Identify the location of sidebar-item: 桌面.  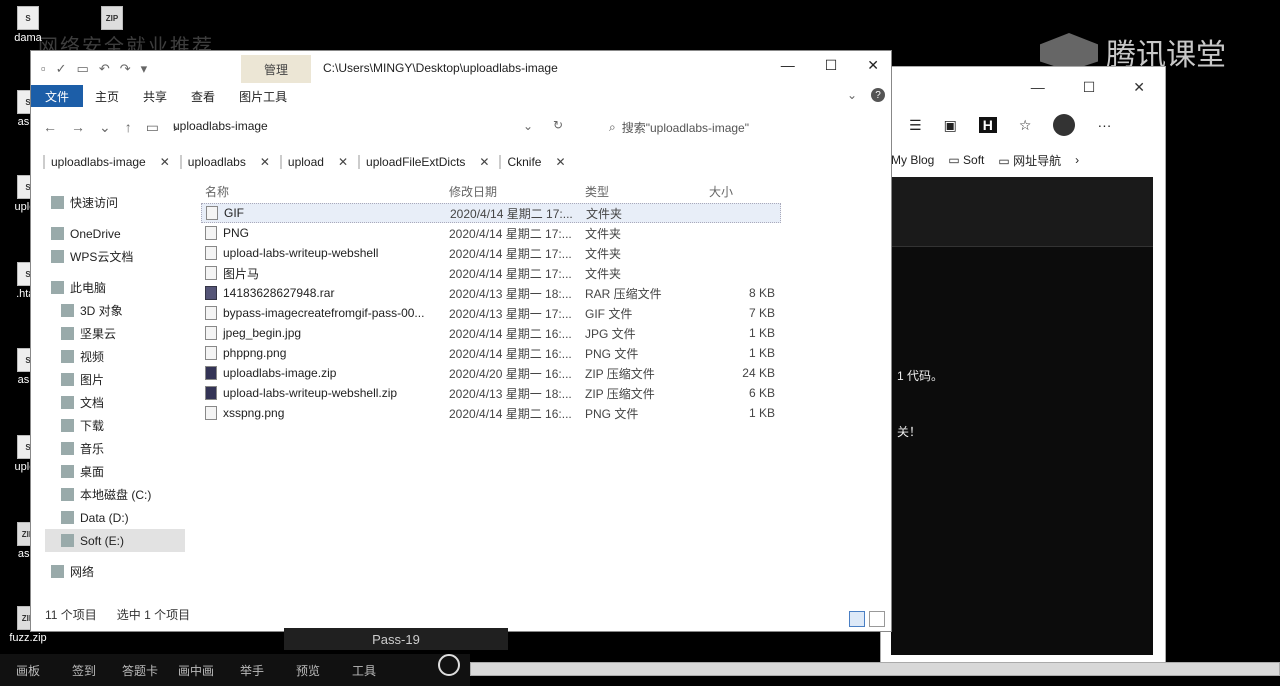
(115, 471).